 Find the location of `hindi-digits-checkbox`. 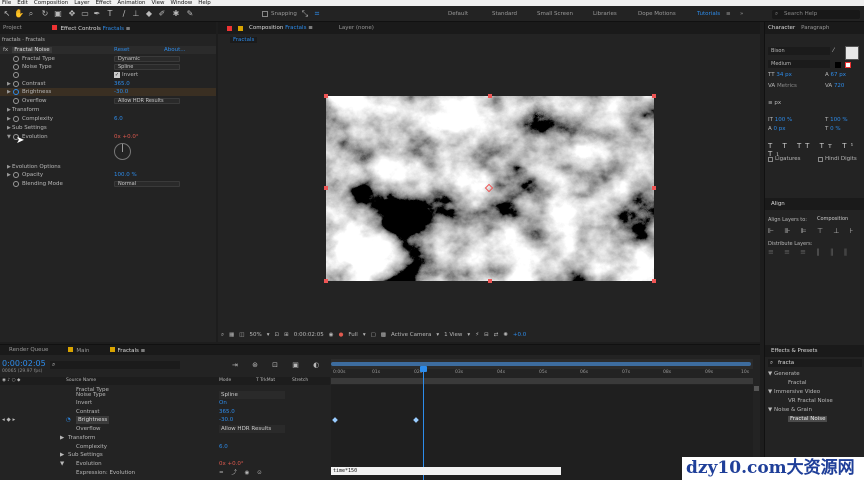

hindi-digits-checkbox is located at coordinates (820, 159).